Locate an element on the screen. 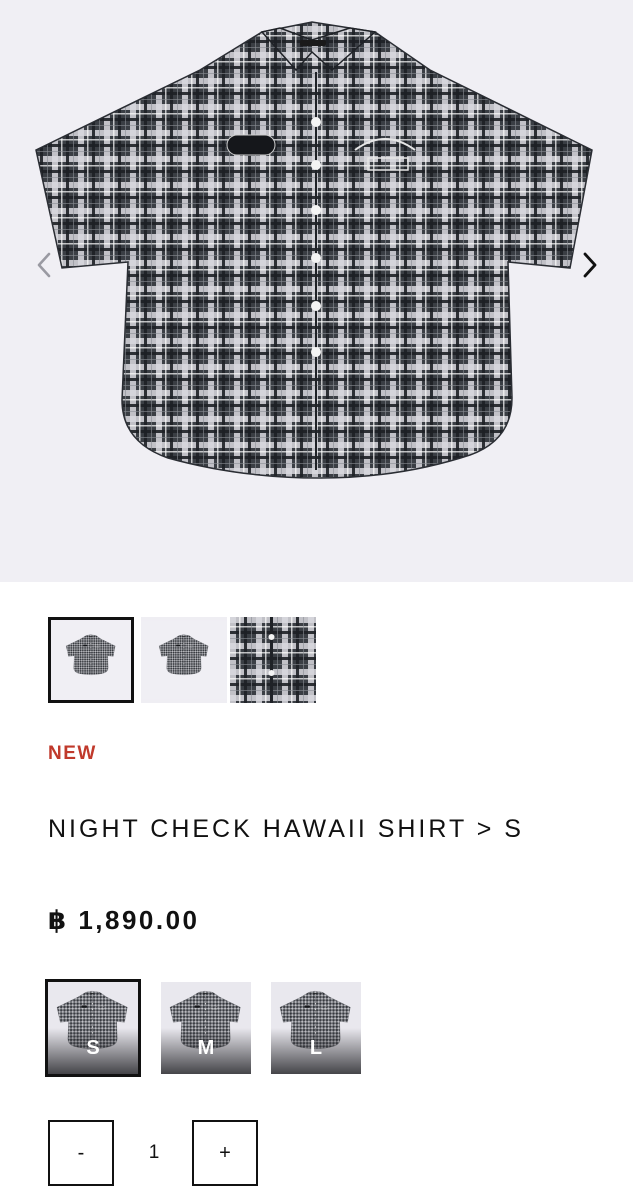 The width and height of the screenshot is (633, 1200). quantity-stepper: - 1 + is located at coordinates (155, 1155).